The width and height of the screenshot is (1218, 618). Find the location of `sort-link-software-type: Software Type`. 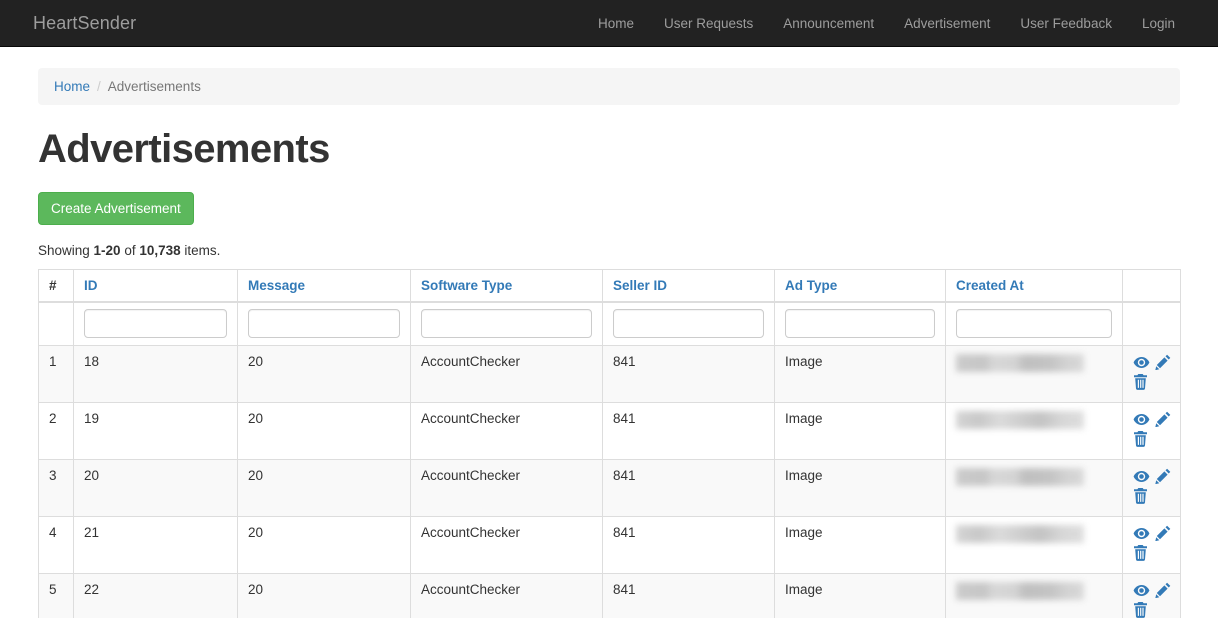

sort-link-software-type: Software Type is located at coordinates (466, 285).